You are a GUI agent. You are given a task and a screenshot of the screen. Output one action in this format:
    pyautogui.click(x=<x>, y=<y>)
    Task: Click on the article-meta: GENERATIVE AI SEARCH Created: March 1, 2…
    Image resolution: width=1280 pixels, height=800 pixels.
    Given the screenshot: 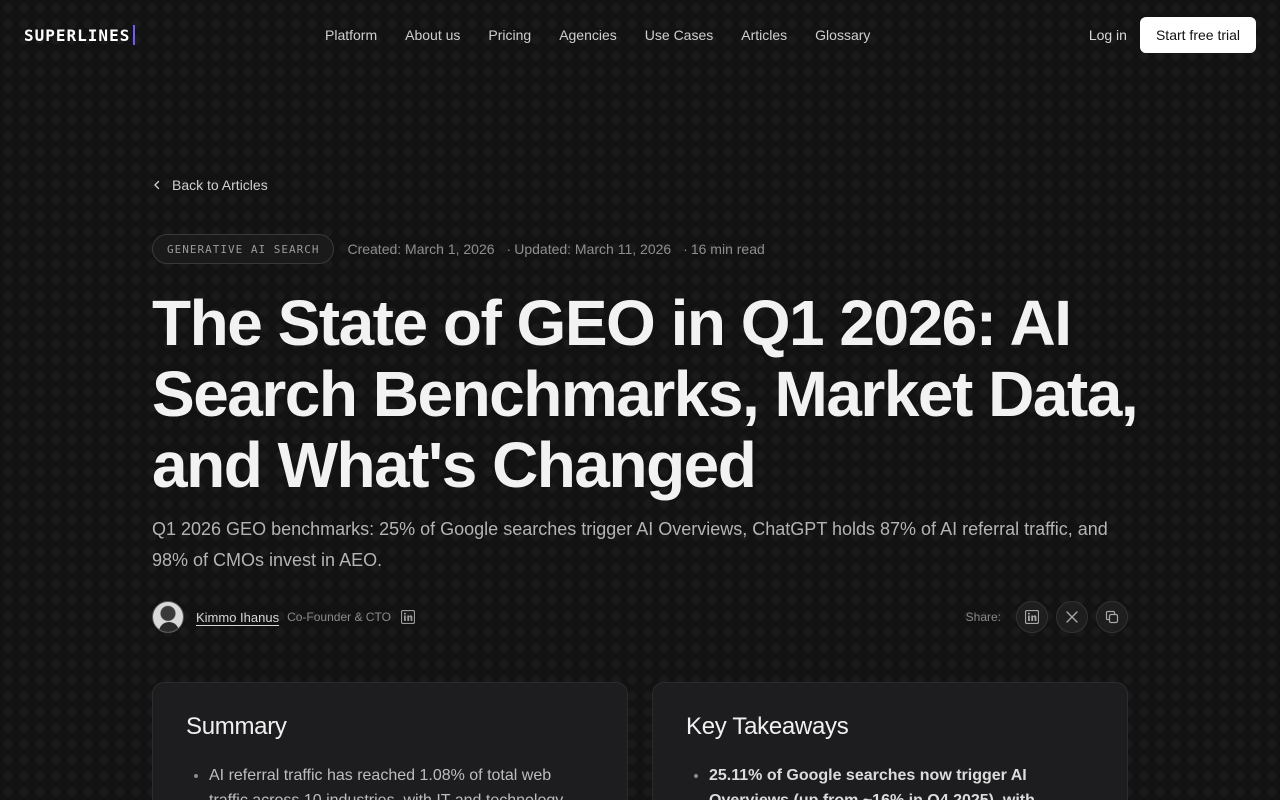 What is the action you would take?
    pyautogui.click(x=458, y=249)
    